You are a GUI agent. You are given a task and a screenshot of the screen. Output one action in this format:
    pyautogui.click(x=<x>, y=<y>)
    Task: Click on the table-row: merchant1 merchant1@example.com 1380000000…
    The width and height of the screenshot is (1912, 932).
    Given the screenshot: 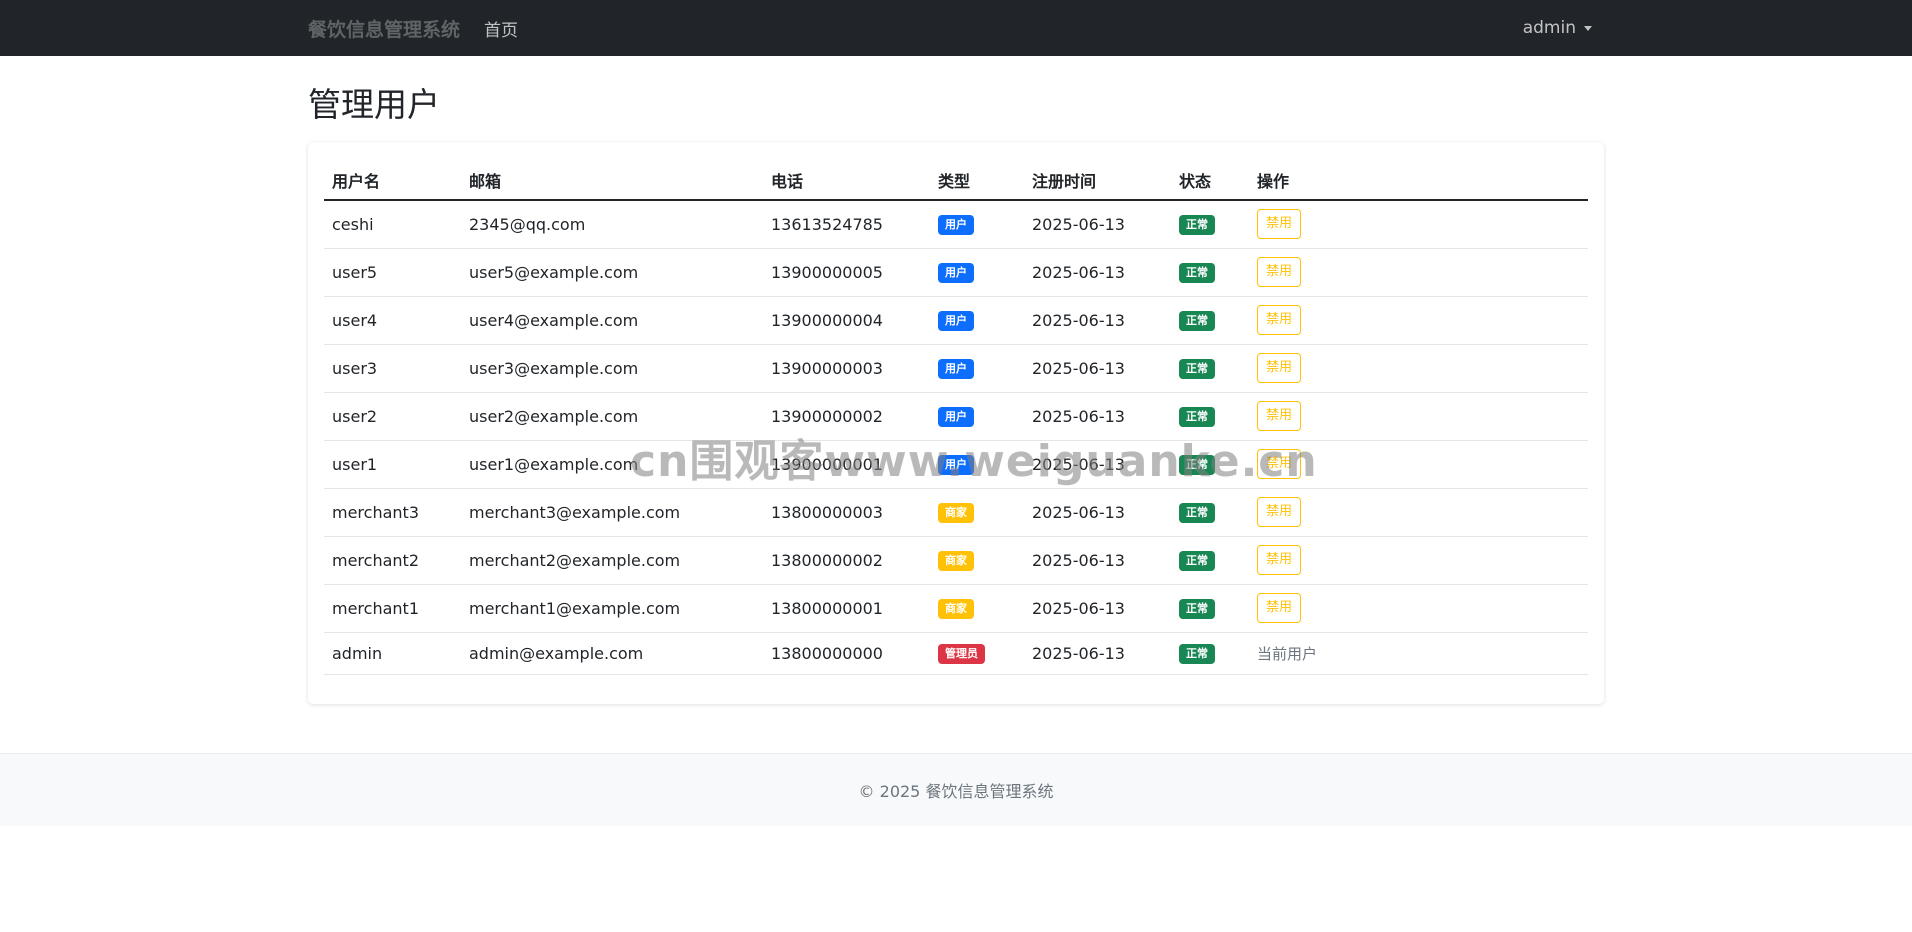 What is the action you would take?
    pyautogui.click(x=956, y=608)
    